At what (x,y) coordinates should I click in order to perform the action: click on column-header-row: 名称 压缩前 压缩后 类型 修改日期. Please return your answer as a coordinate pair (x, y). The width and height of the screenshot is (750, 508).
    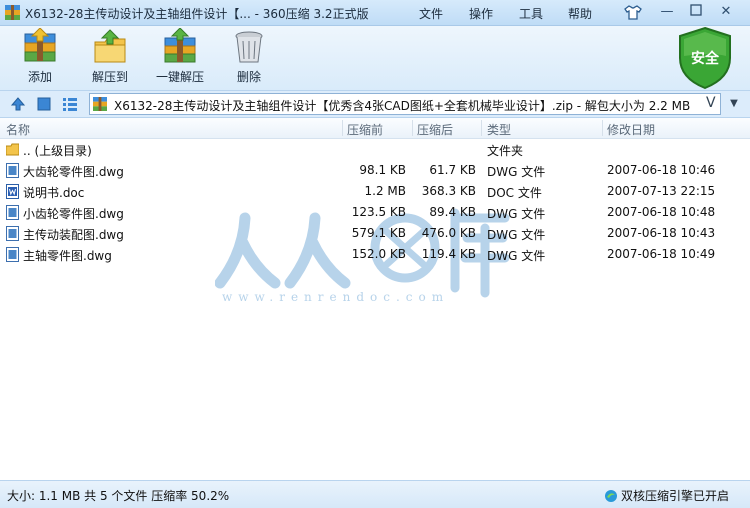
    Looking at the image, I should click on (375, 128).